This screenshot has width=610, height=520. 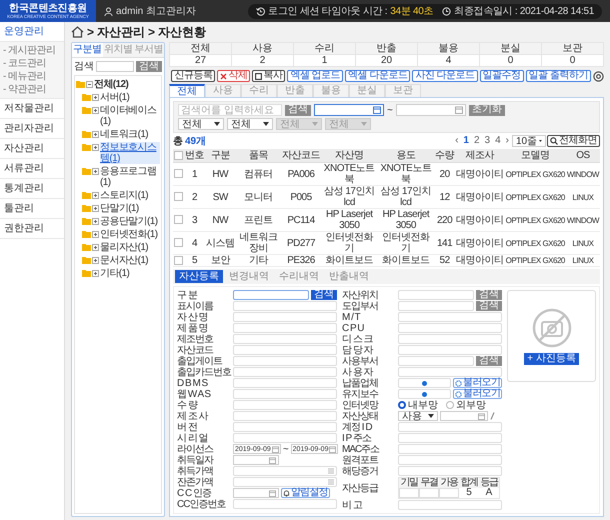 What do you see at coordinates (130, 273) in the screenshot?
I see `tree-item: 기타(1)` at bounding box center [130, 273].